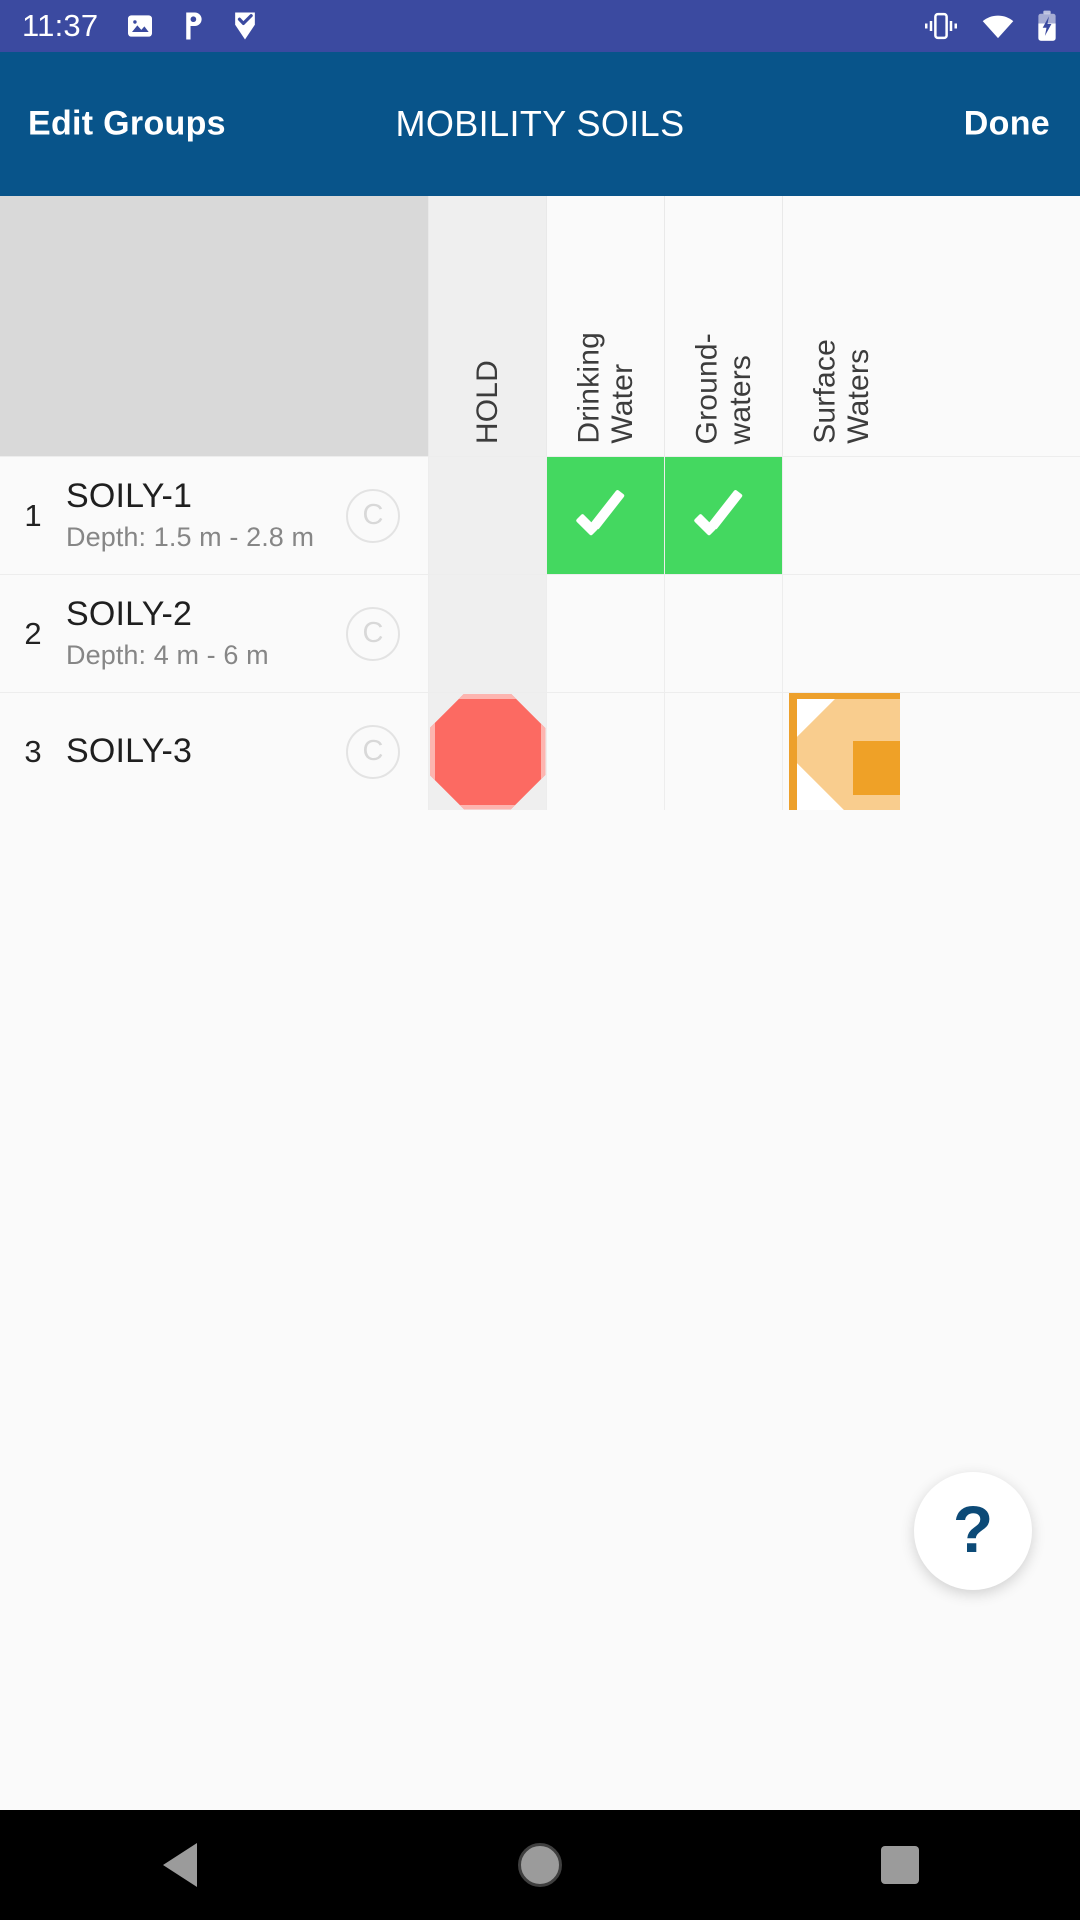  I want to click on row-number: 1, so click(33, 515).